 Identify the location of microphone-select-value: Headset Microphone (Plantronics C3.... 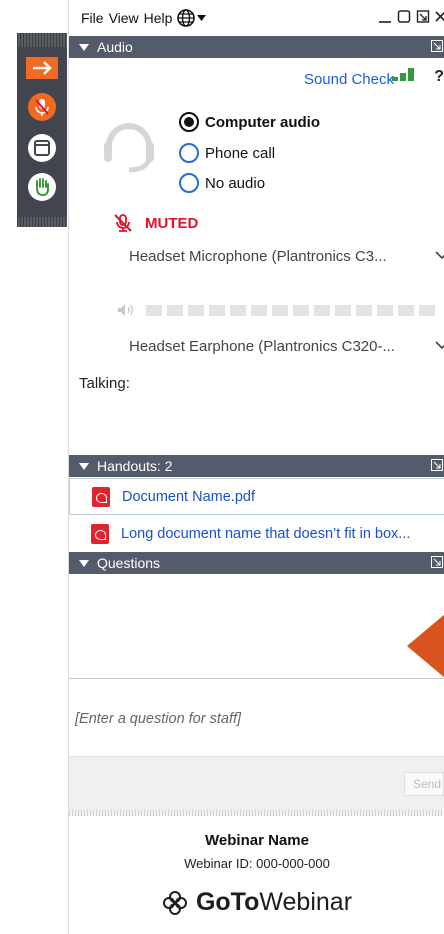
(258, 256).